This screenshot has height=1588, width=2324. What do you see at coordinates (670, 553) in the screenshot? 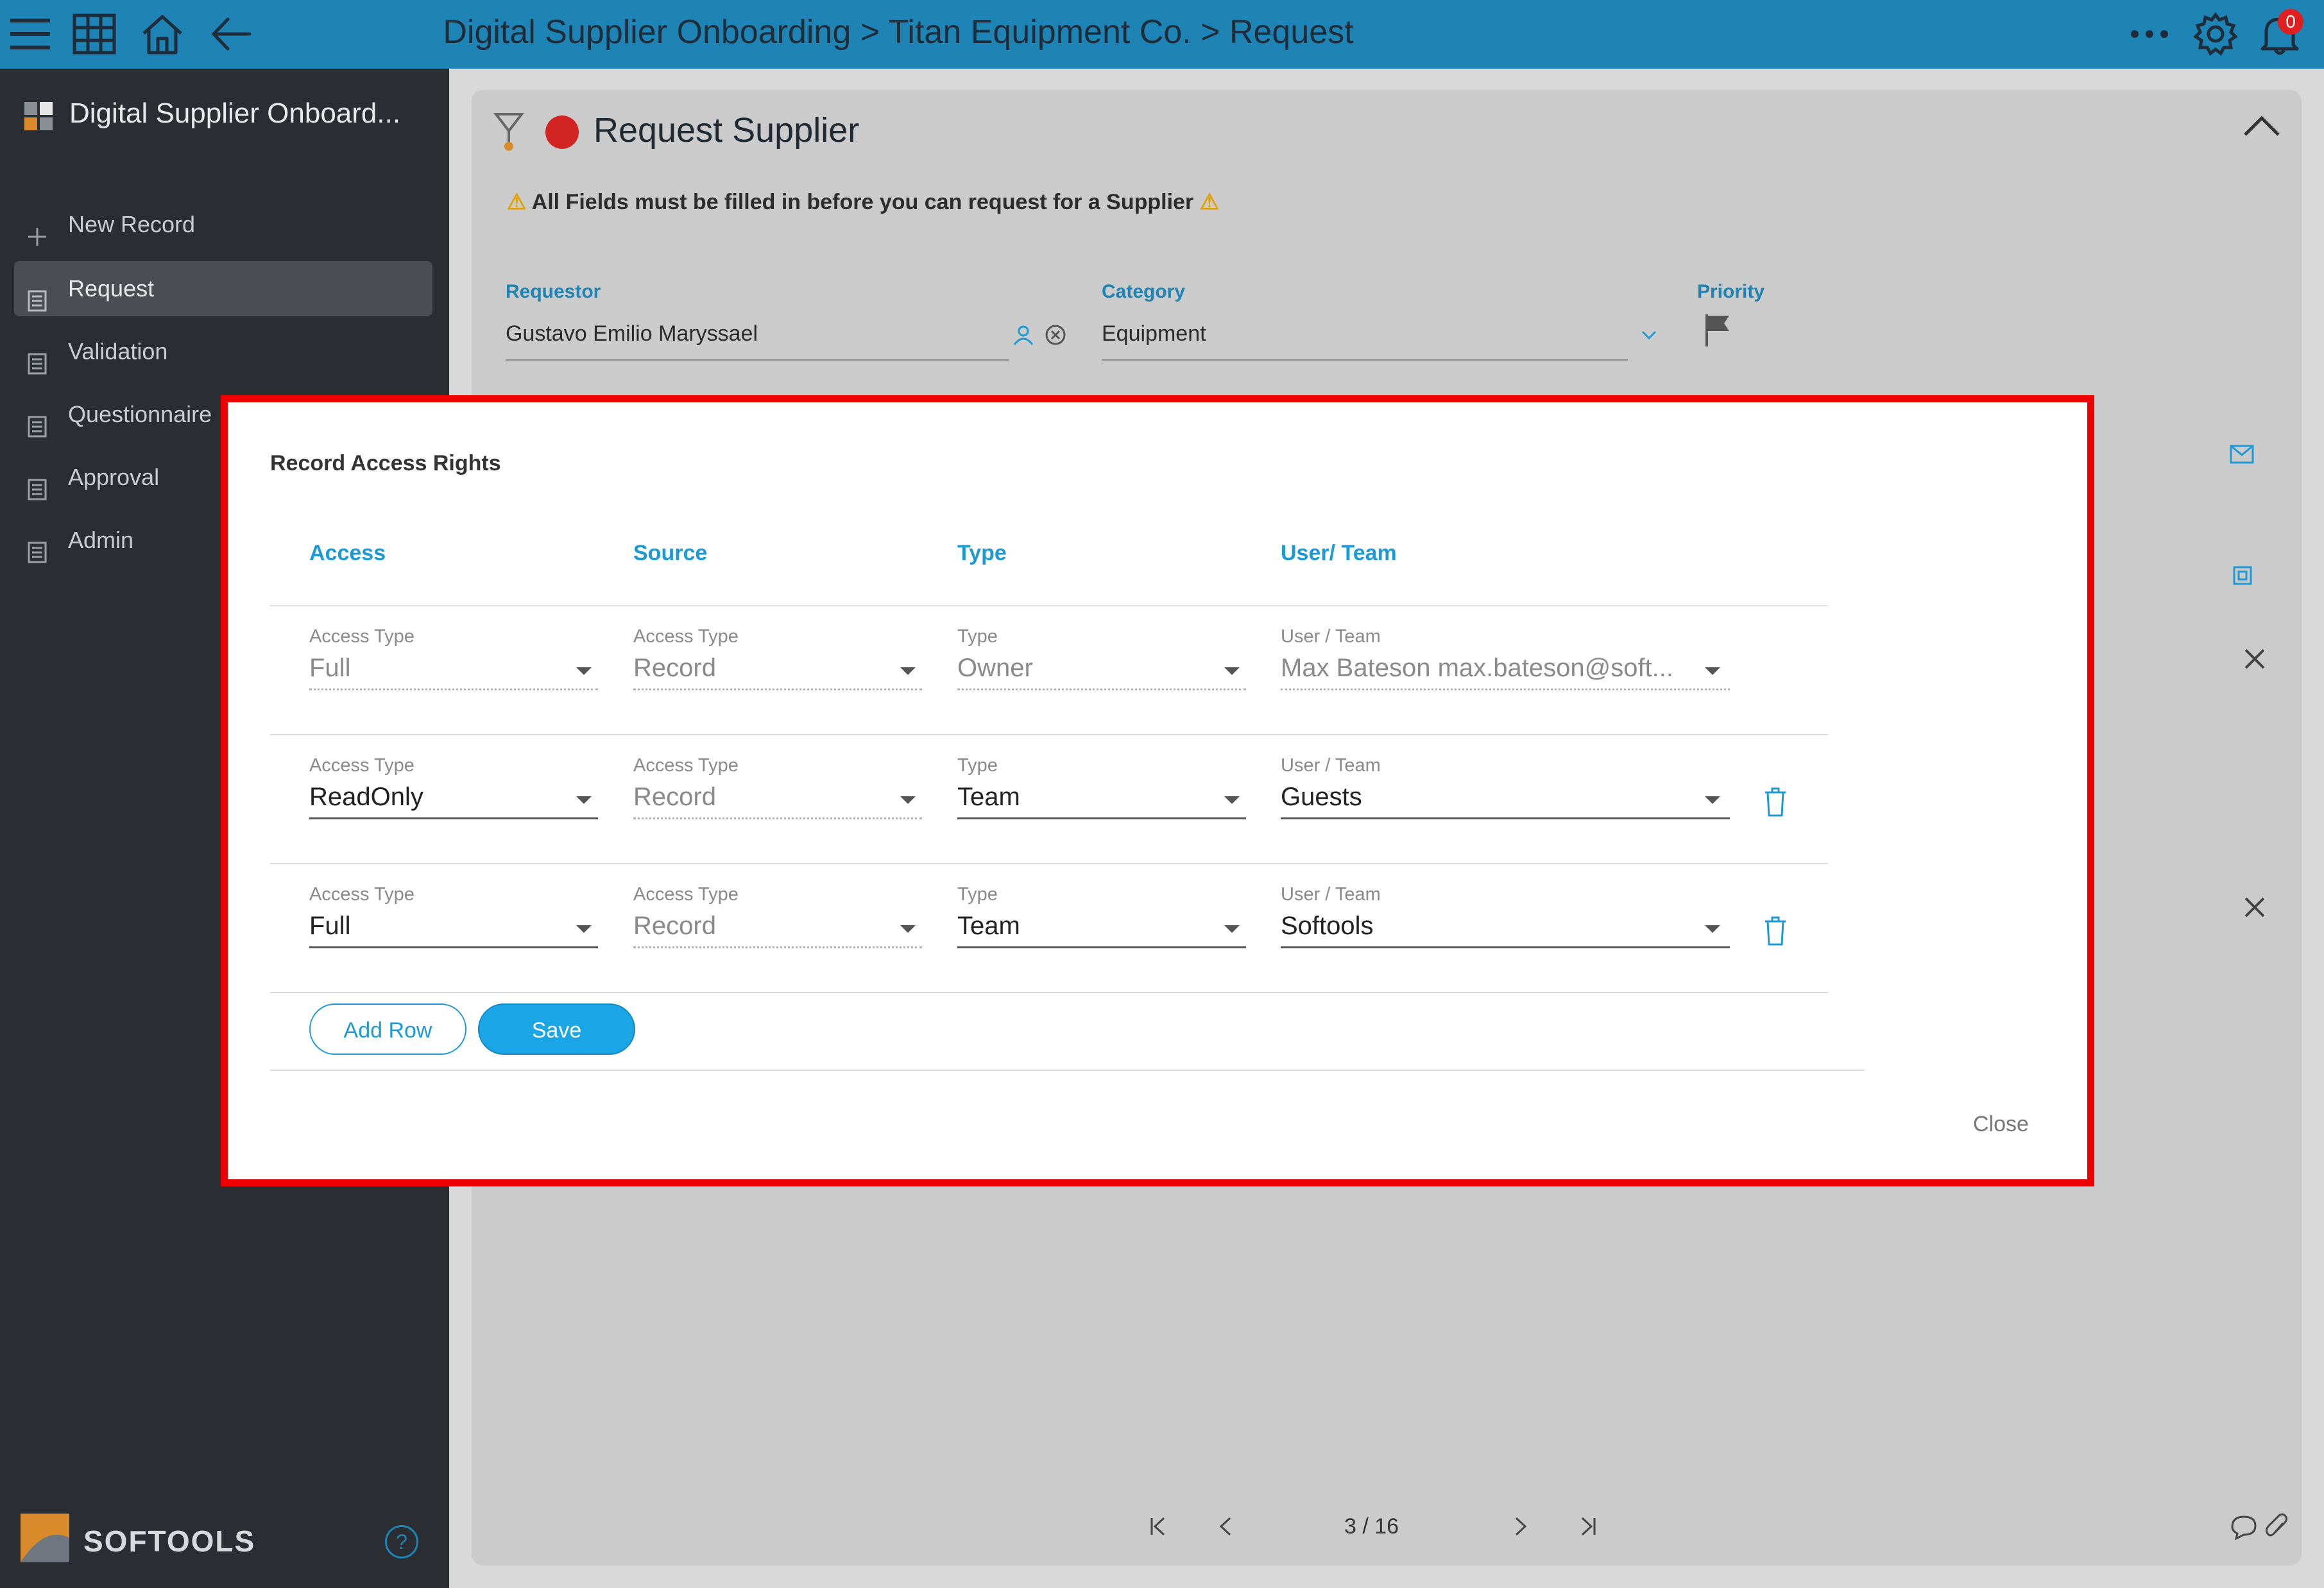
I see `column-header-source: Source` at bounding box center [670, 553].